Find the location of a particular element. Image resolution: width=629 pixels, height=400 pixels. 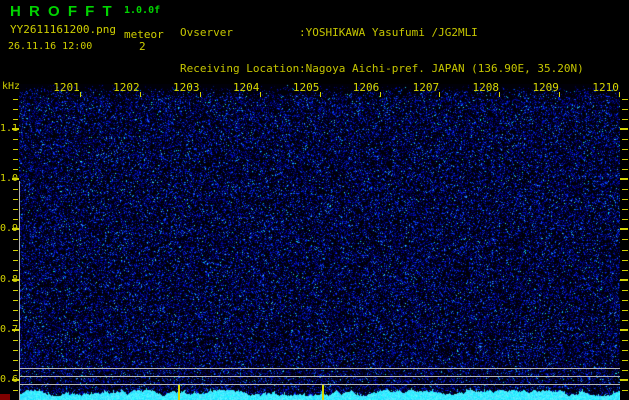

freq-tick-label: 0.8 is located at coordinates (9, 279).